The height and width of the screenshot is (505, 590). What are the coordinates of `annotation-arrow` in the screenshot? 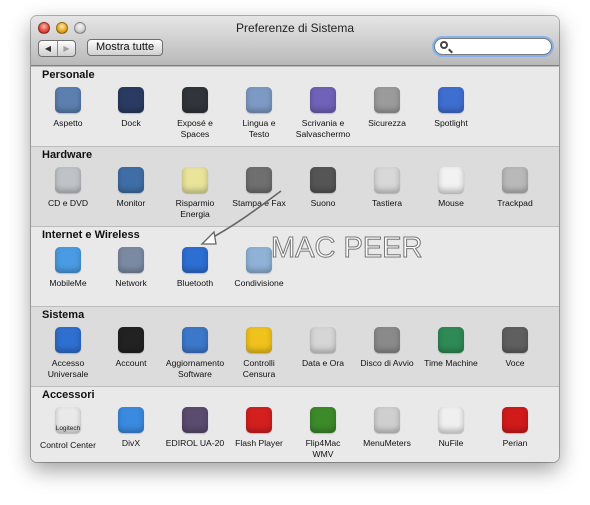 It's located at (241, 217).